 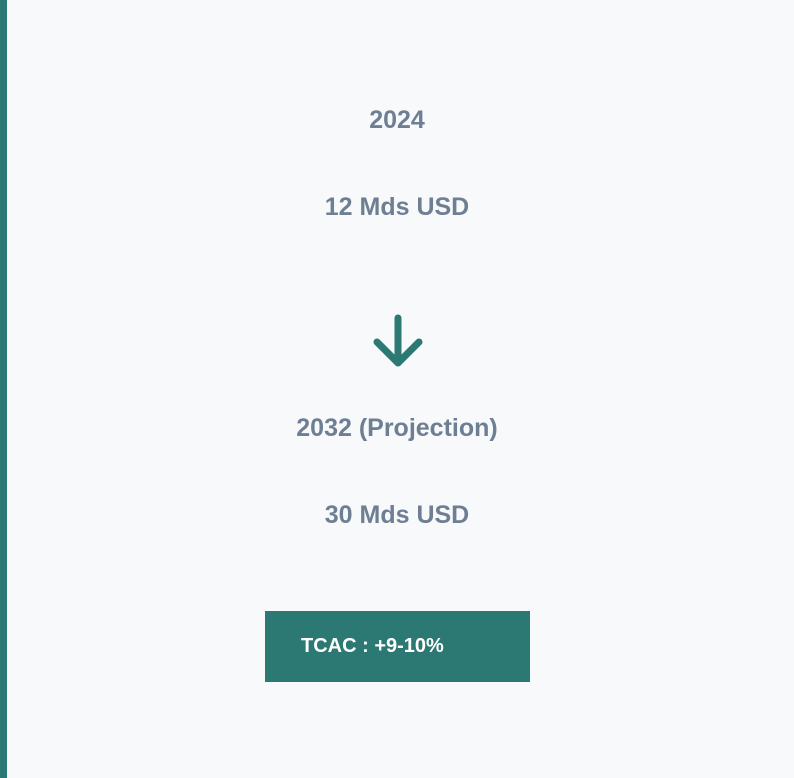 I want to click on end-year: 2032 (Projection), so click(x=397, y=428).